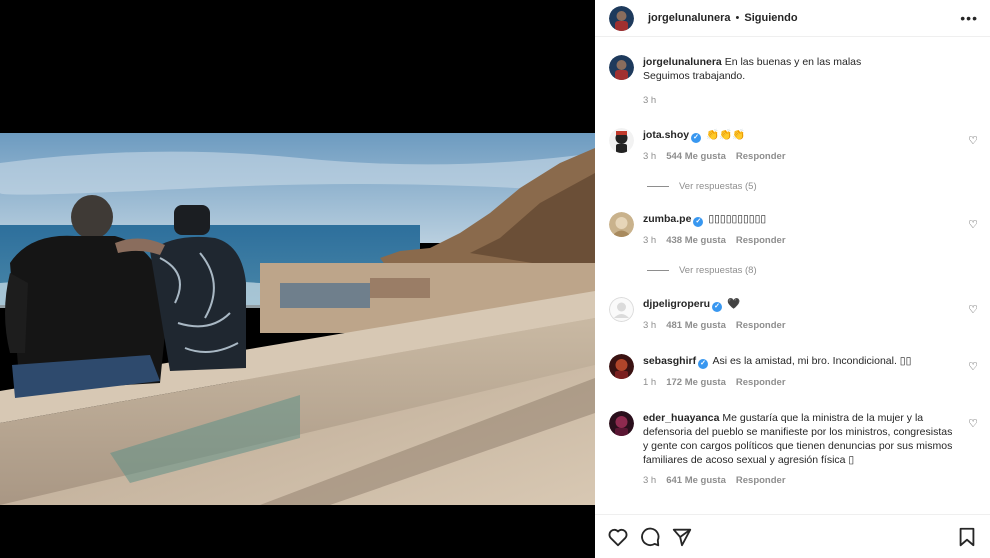  Describe the element at coordinates (801, 219) in the screenshot. I see `comment-text: zumba.pe ✓ ▯▯▯▯▯▯▯▯▯▯` at that location.